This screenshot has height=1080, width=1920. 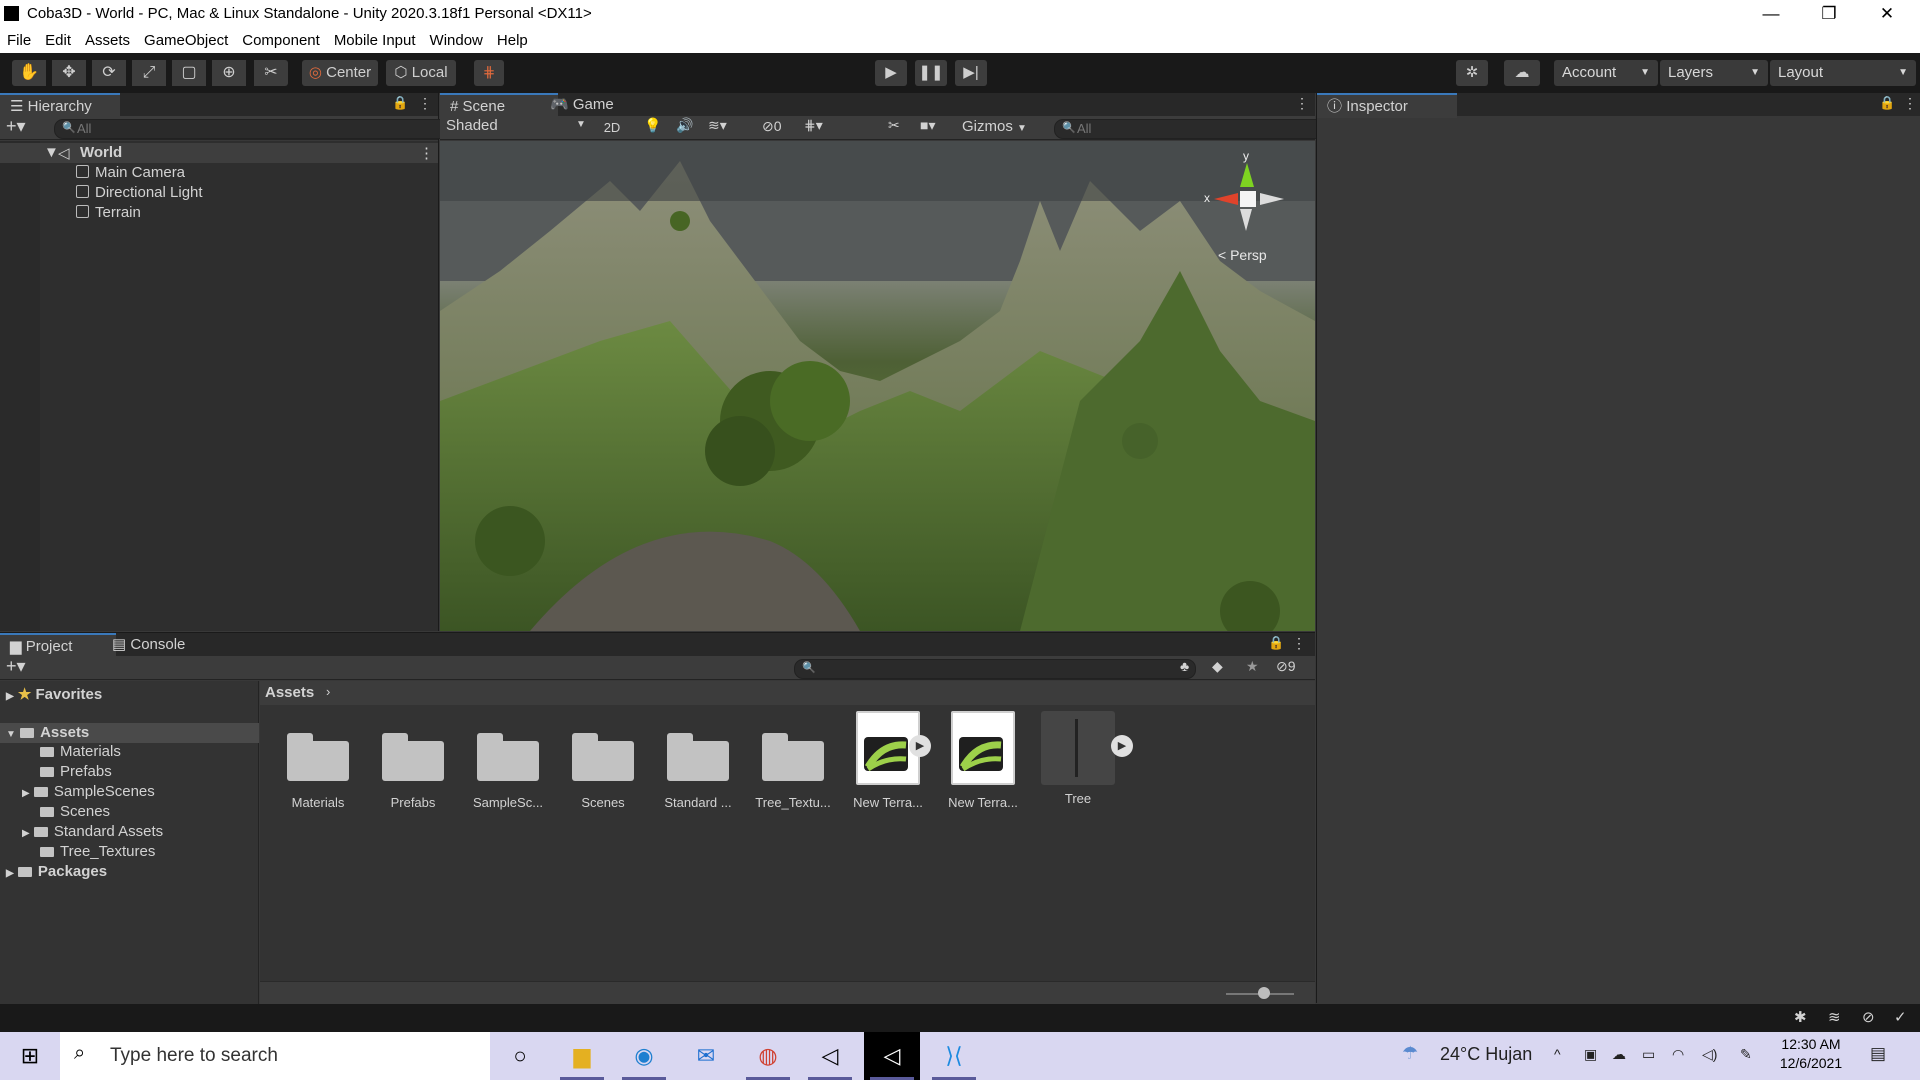 What do you see at coordinates (1811, 1053) in the screenshot?
I see `clock: 12:30 AM 12/6/2021` at bounding box center [1811, 1053].